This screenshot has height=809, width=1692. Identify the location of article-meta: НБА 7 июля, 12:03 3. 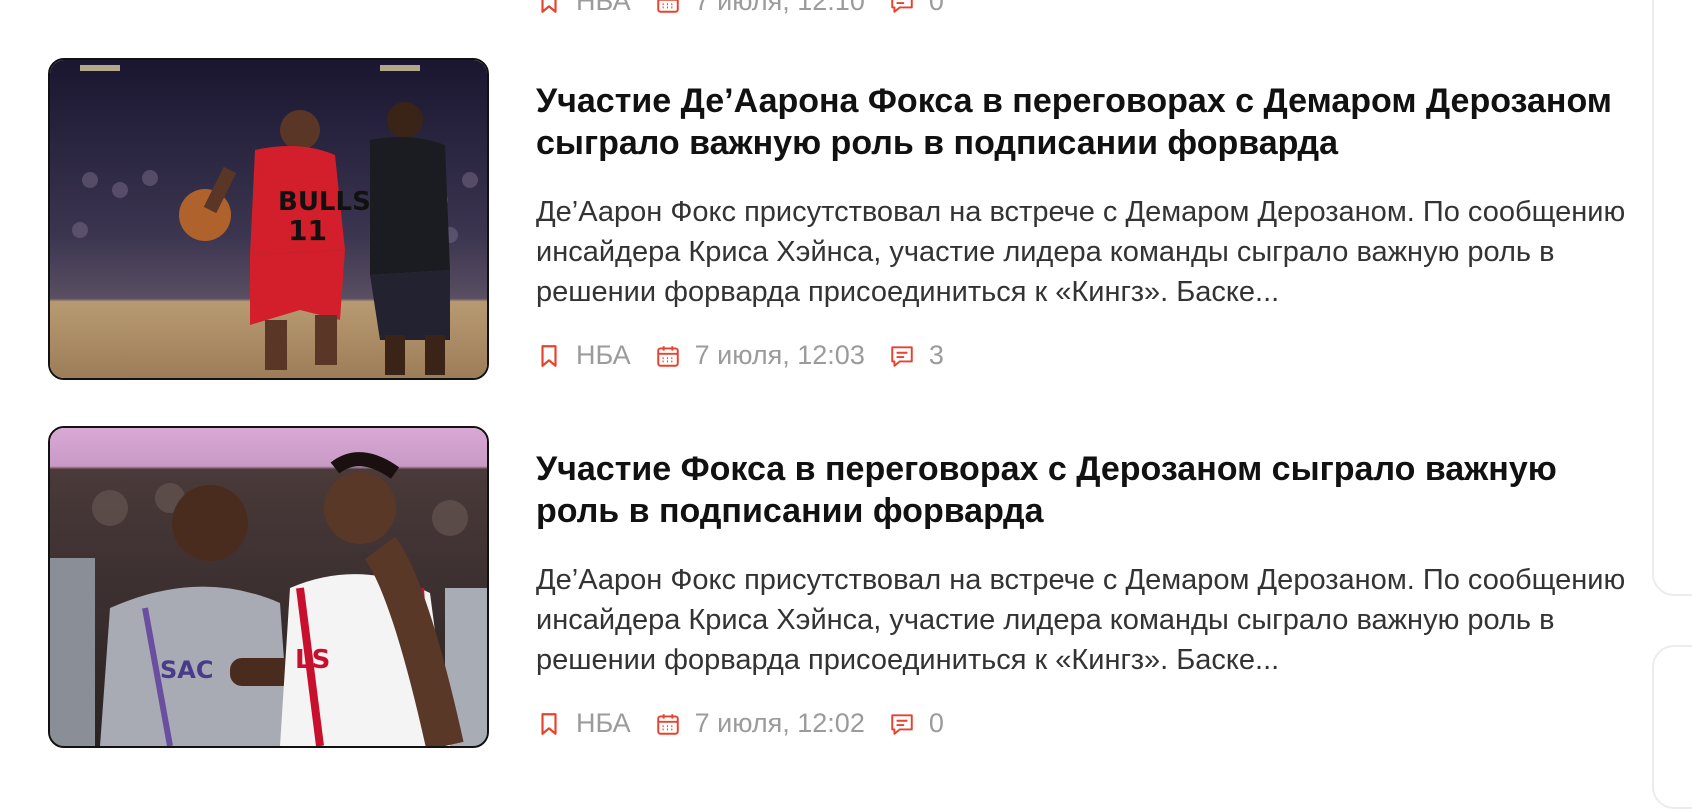
(752, 355).